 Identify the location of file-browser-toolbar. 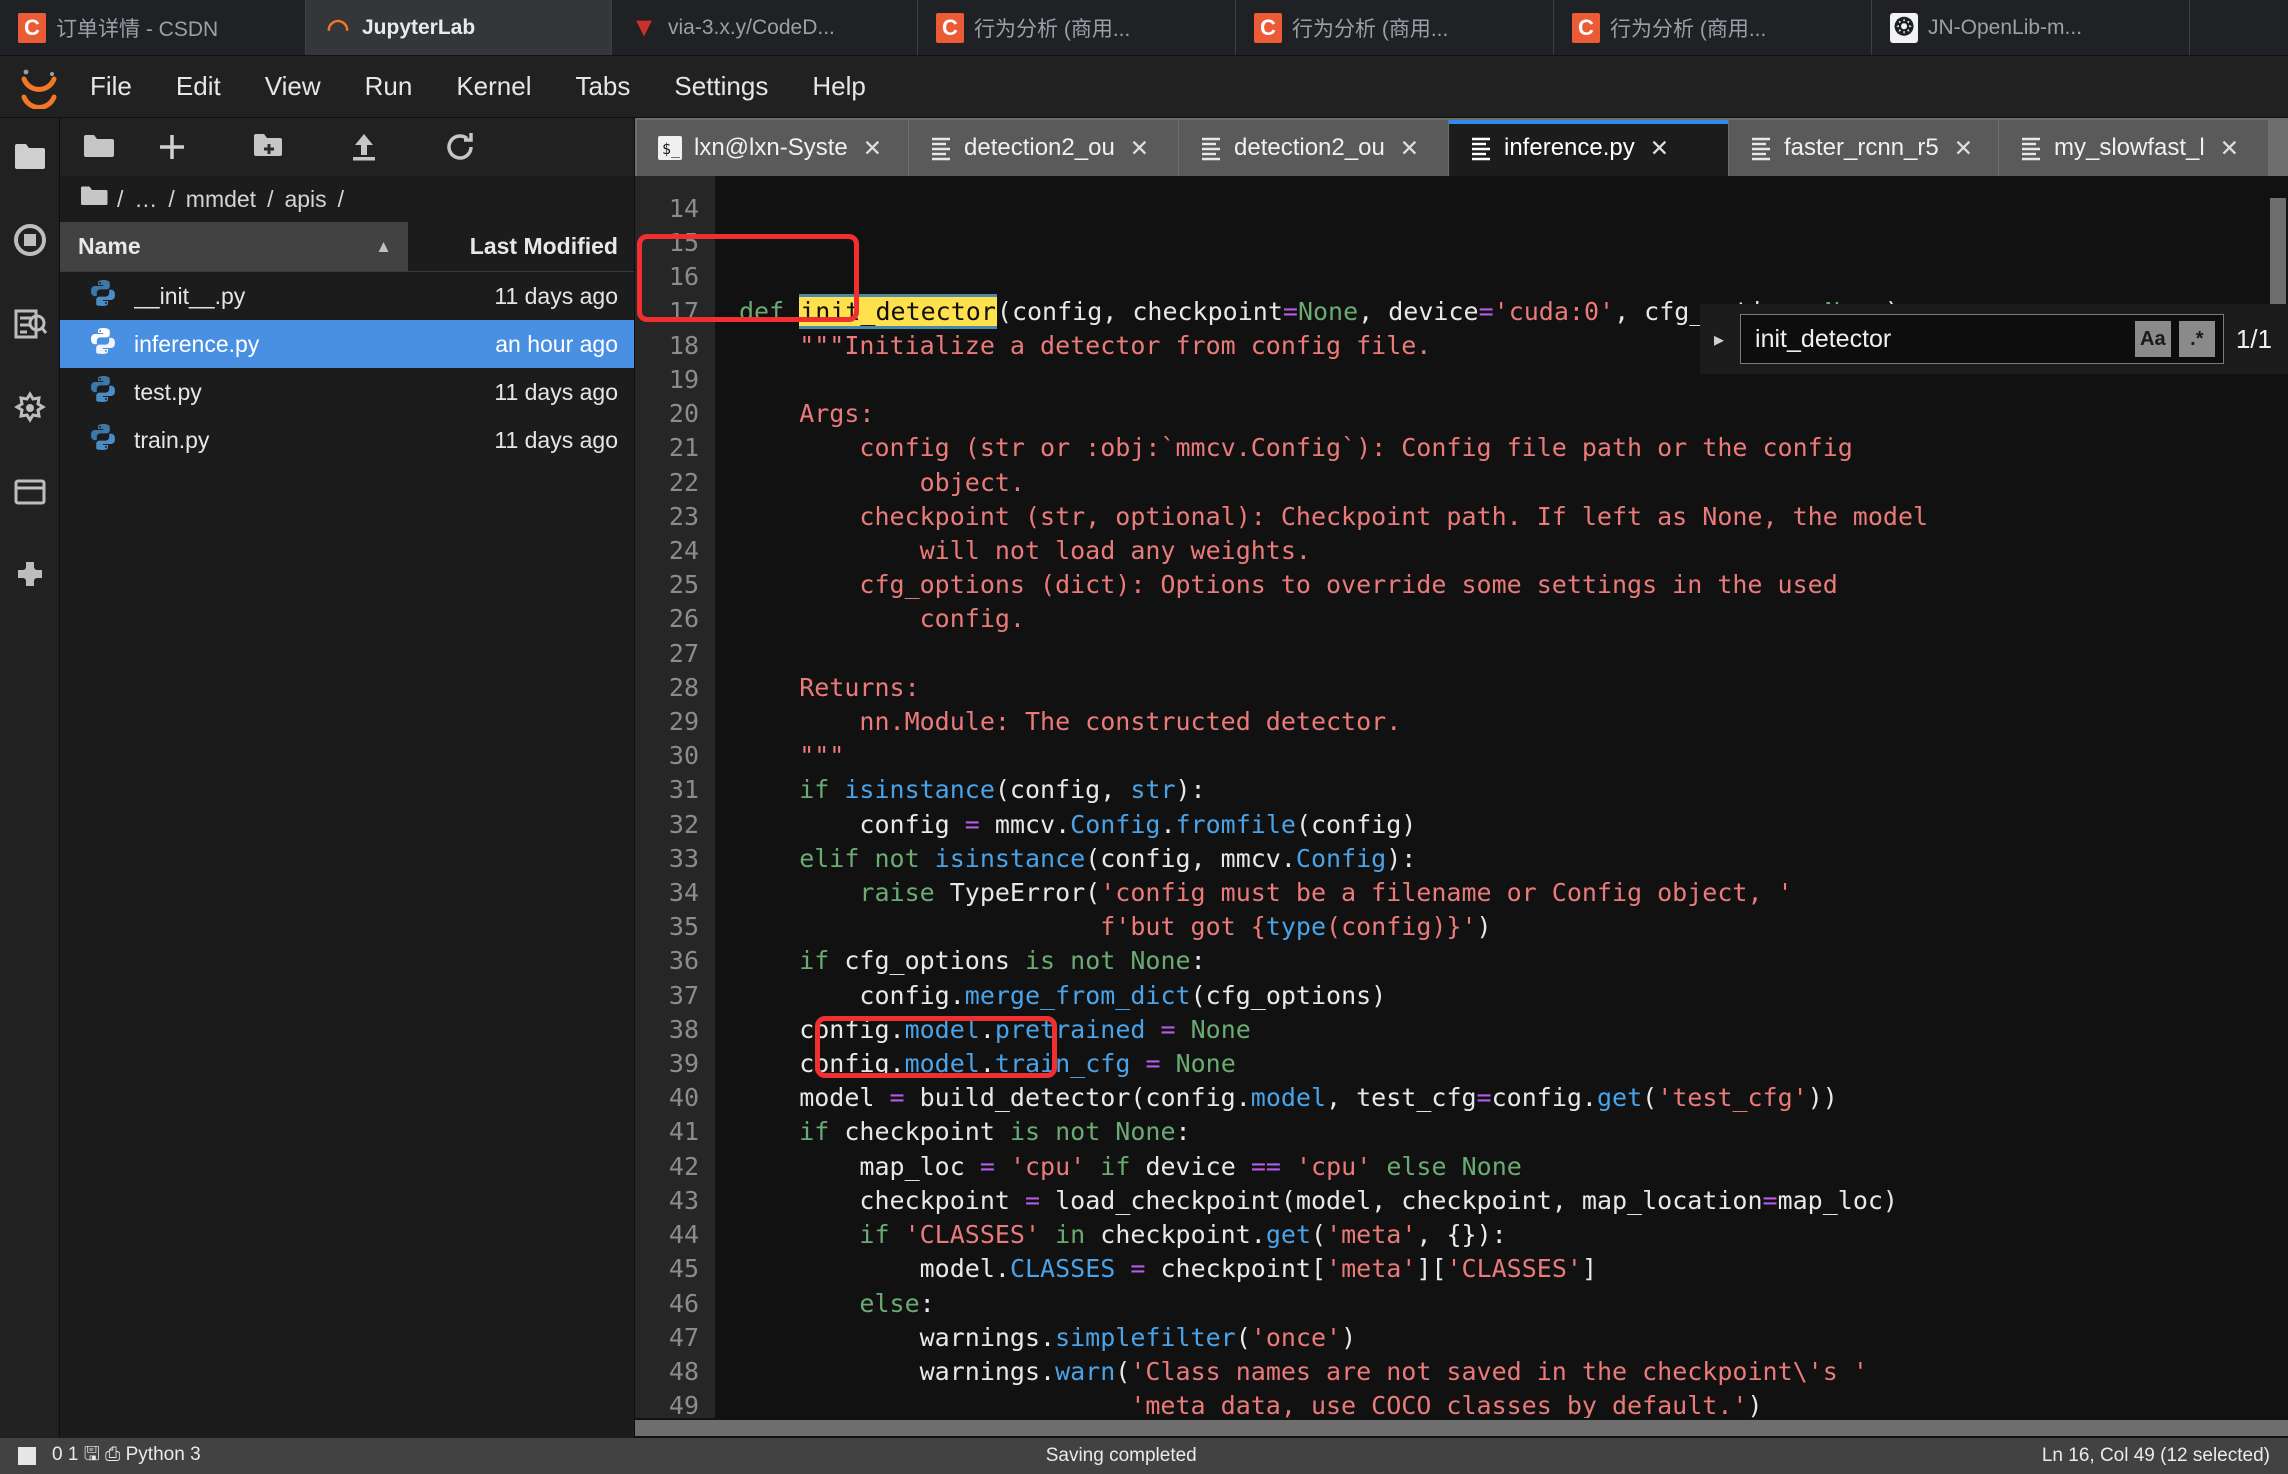
(347, 147).